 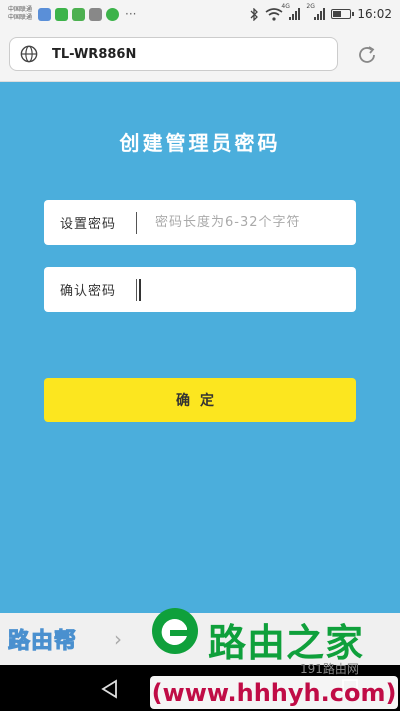 I want to click on carrier-label-2: 中国联通, so click(x=20, y=17).